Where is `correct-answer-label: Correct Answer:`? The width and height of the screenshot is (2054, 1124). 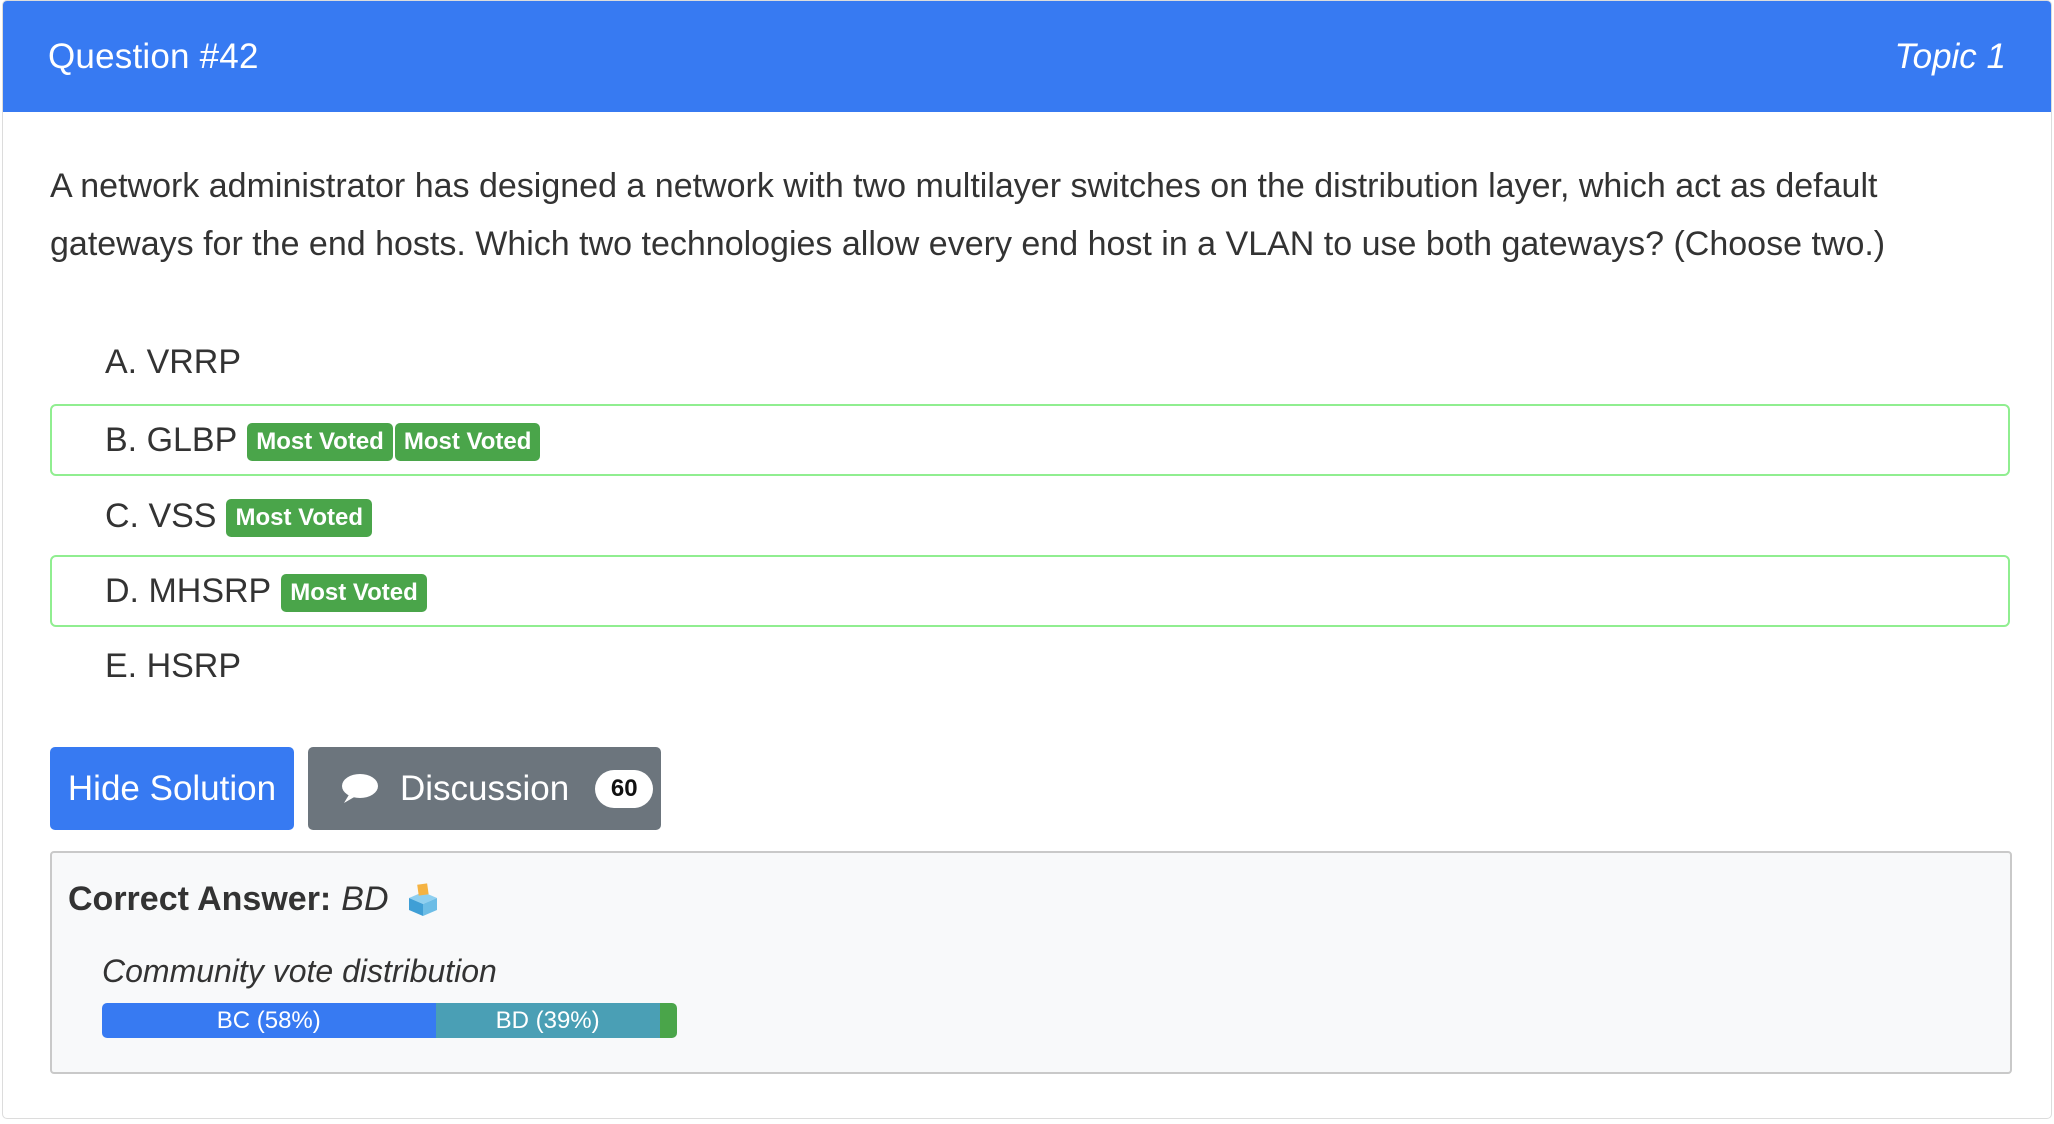 correct-answer-label: Correct Answer: is located at coordinates (200, 899).